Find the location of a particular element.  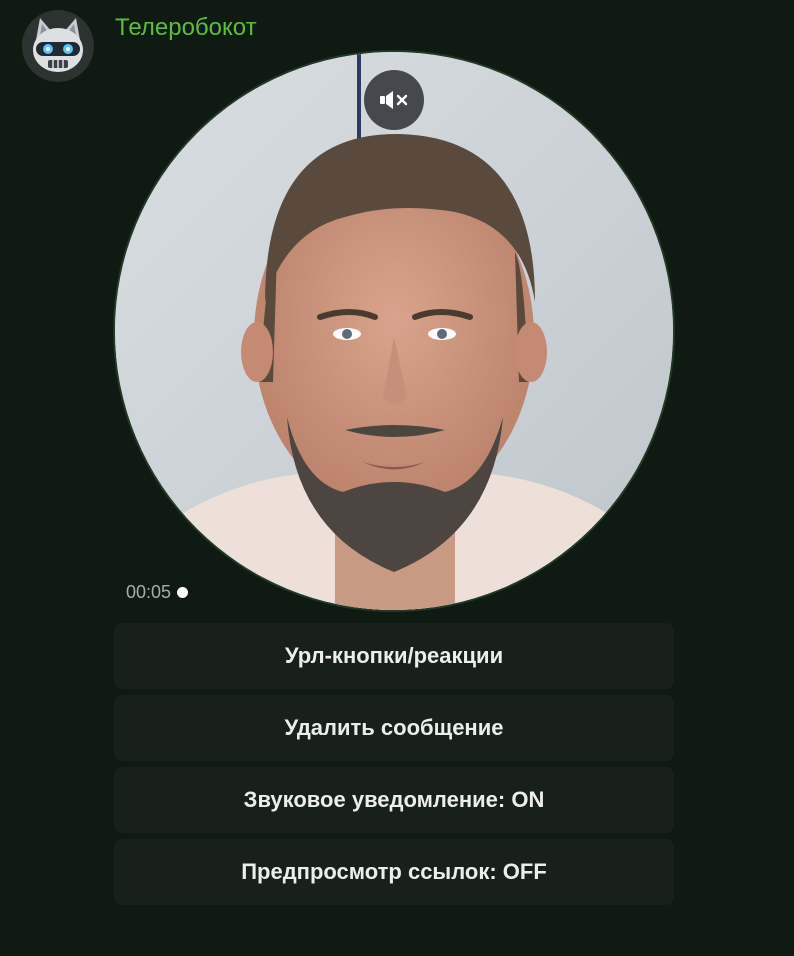

video-duration-text: 00:05 is located at coordinates (149, 592).